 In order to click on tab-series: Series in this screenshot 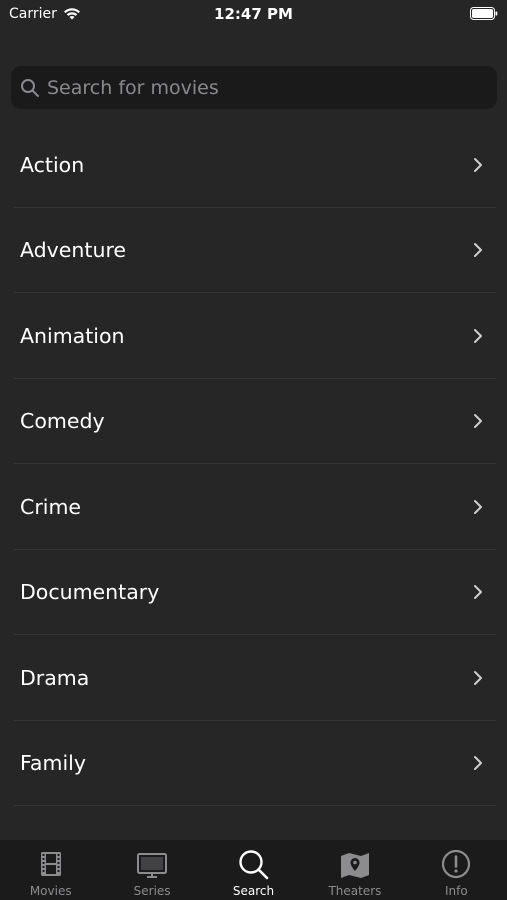, I will do `click(151, 870)`.